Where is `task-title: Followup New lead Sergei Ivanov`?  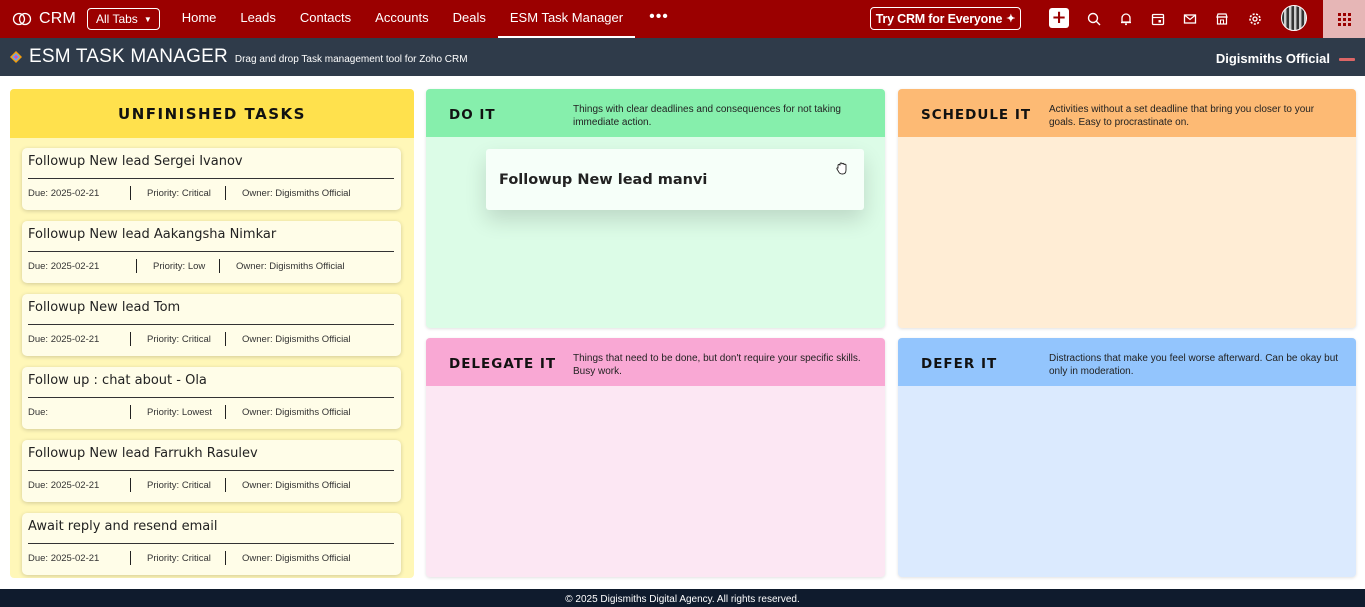
task-title: Followup New lead Sergei Ivanov is located at coordinates (135, 161).